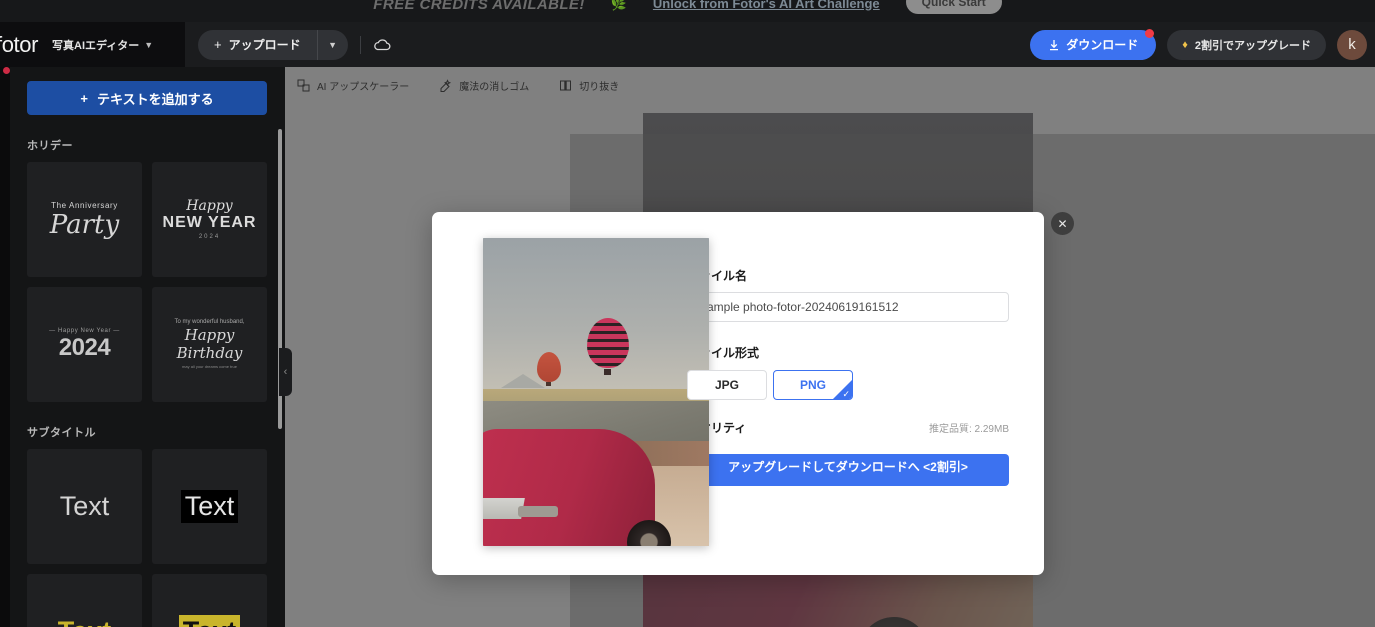 Image resolution: width=1375 pixels, height=627 pixels. Describe the element at coordinates (1252, 45) in the screenshot. I see `upgrade-button-label: 2割引でアップグレード` at that location.